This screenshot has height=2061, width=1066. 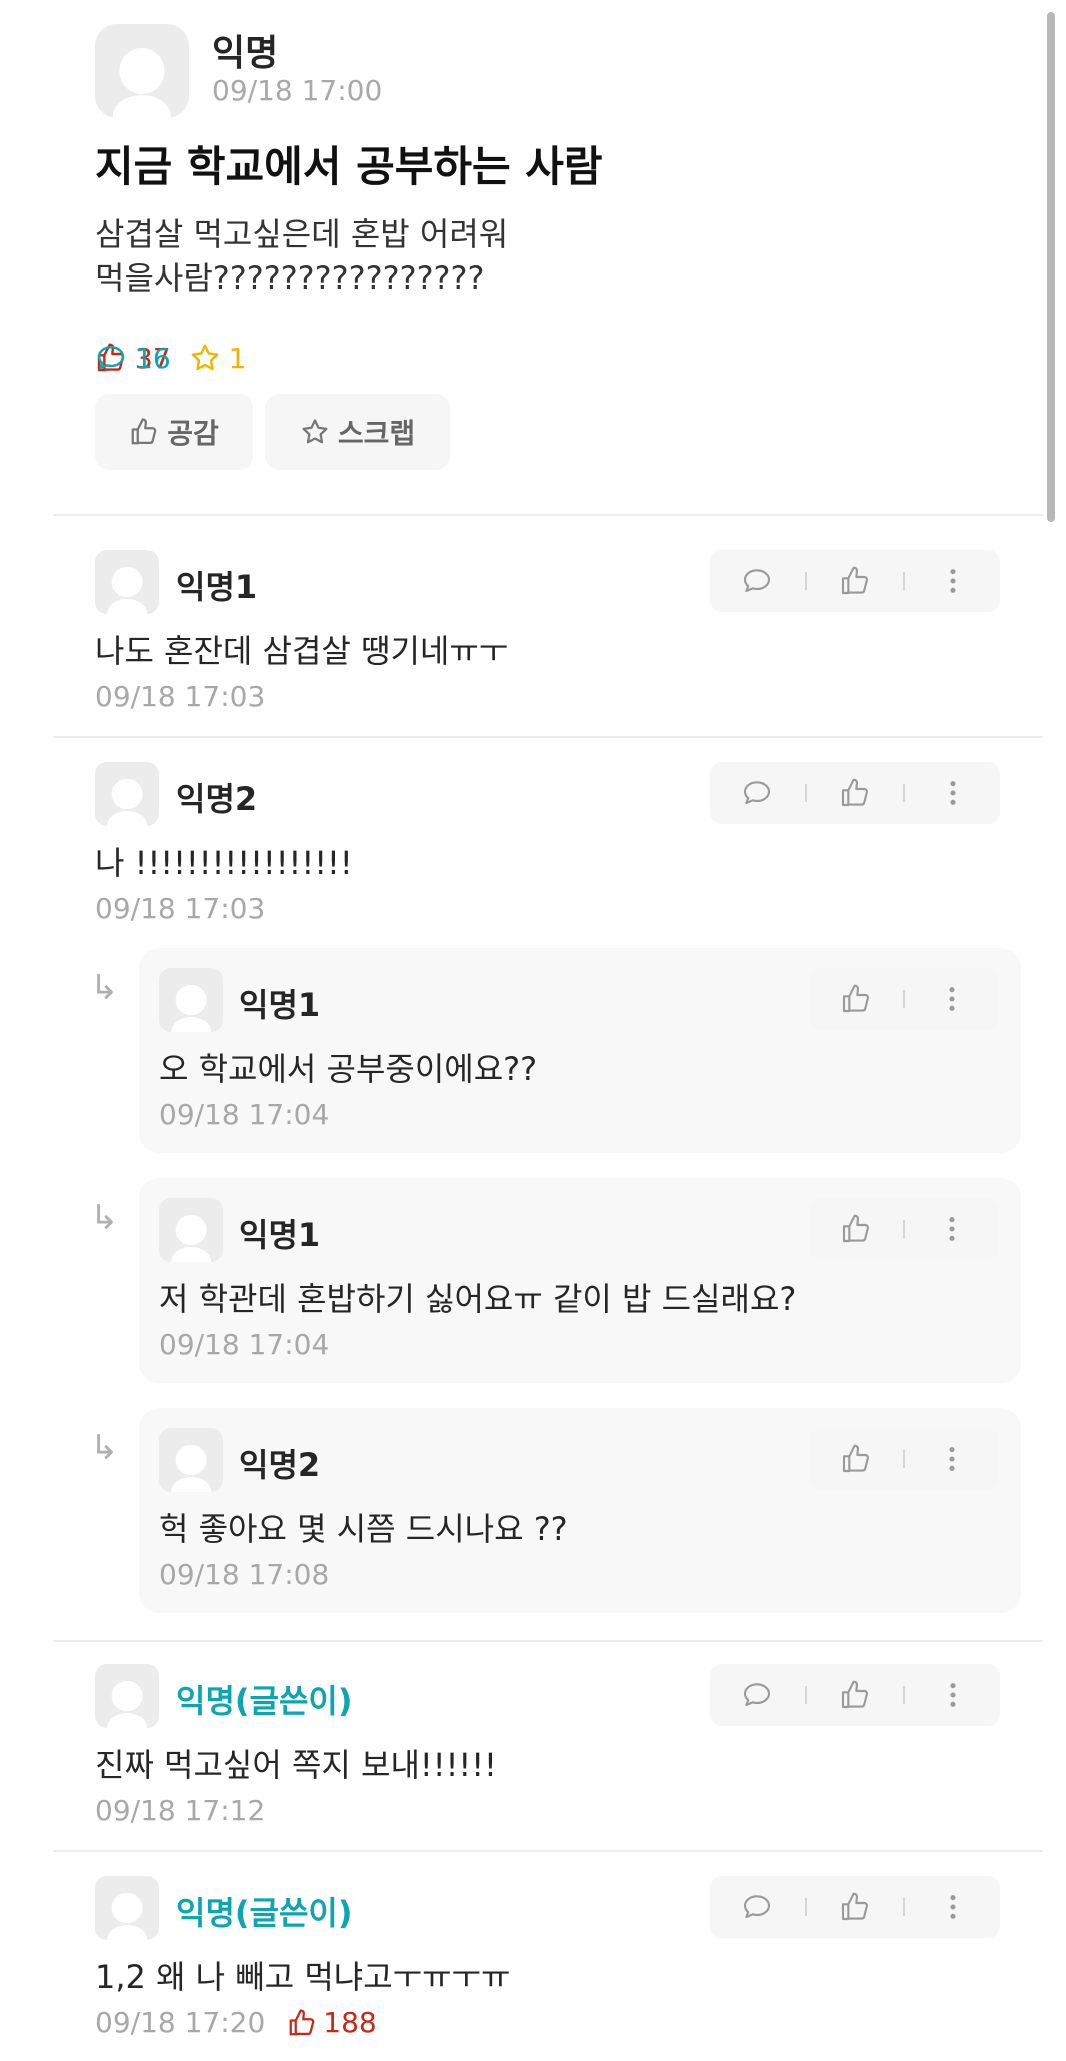 What do you see at coordinates (580, 1510) in the screenshot?
I see `reply: 익명2 헉 좋아요 몇 시쯤 드시나요 ?? 09/18 17:08` at bounding box center [580, 1510].